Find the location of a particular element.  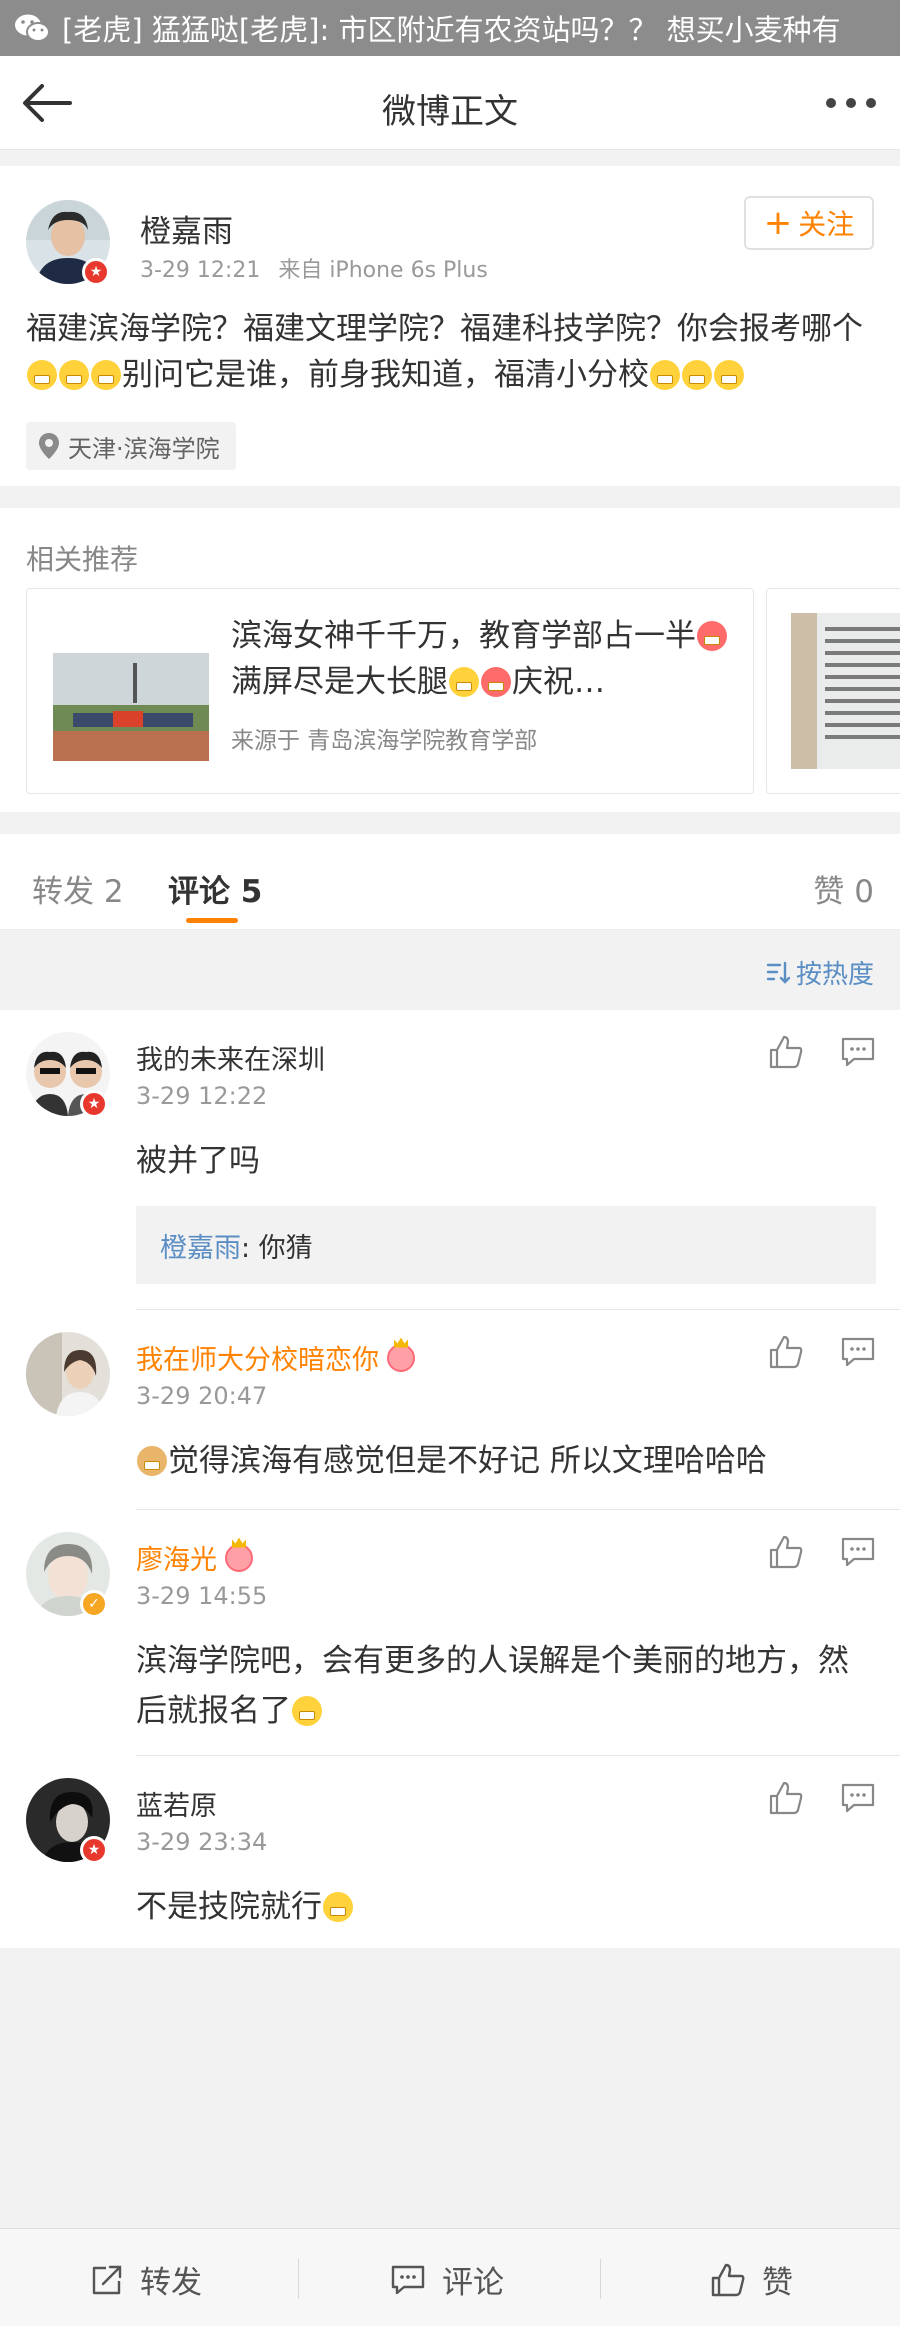

plus-icon: + is located at coordinates (778, 223).